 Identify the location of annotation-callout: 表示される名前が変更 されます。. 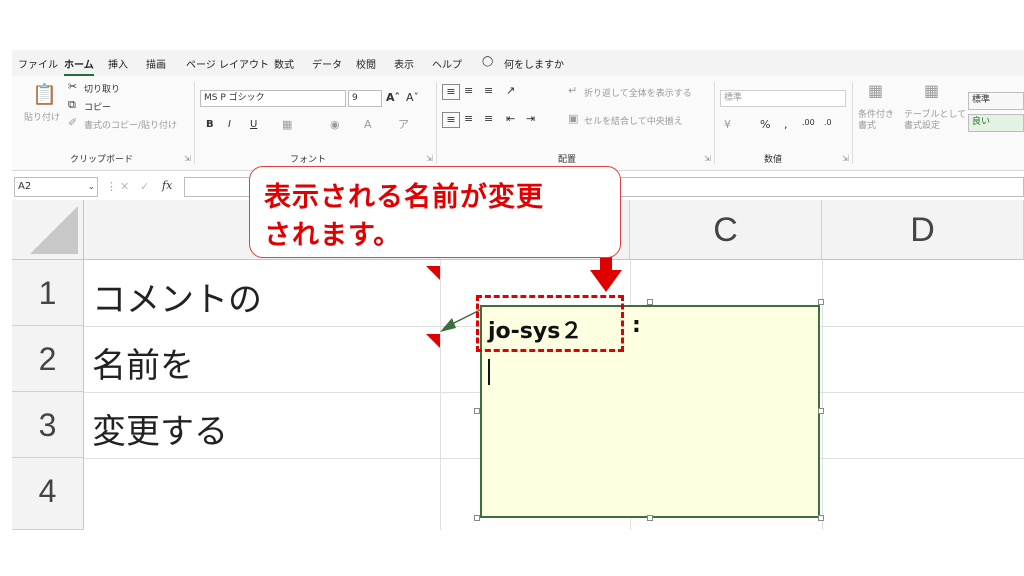
(435, 212).